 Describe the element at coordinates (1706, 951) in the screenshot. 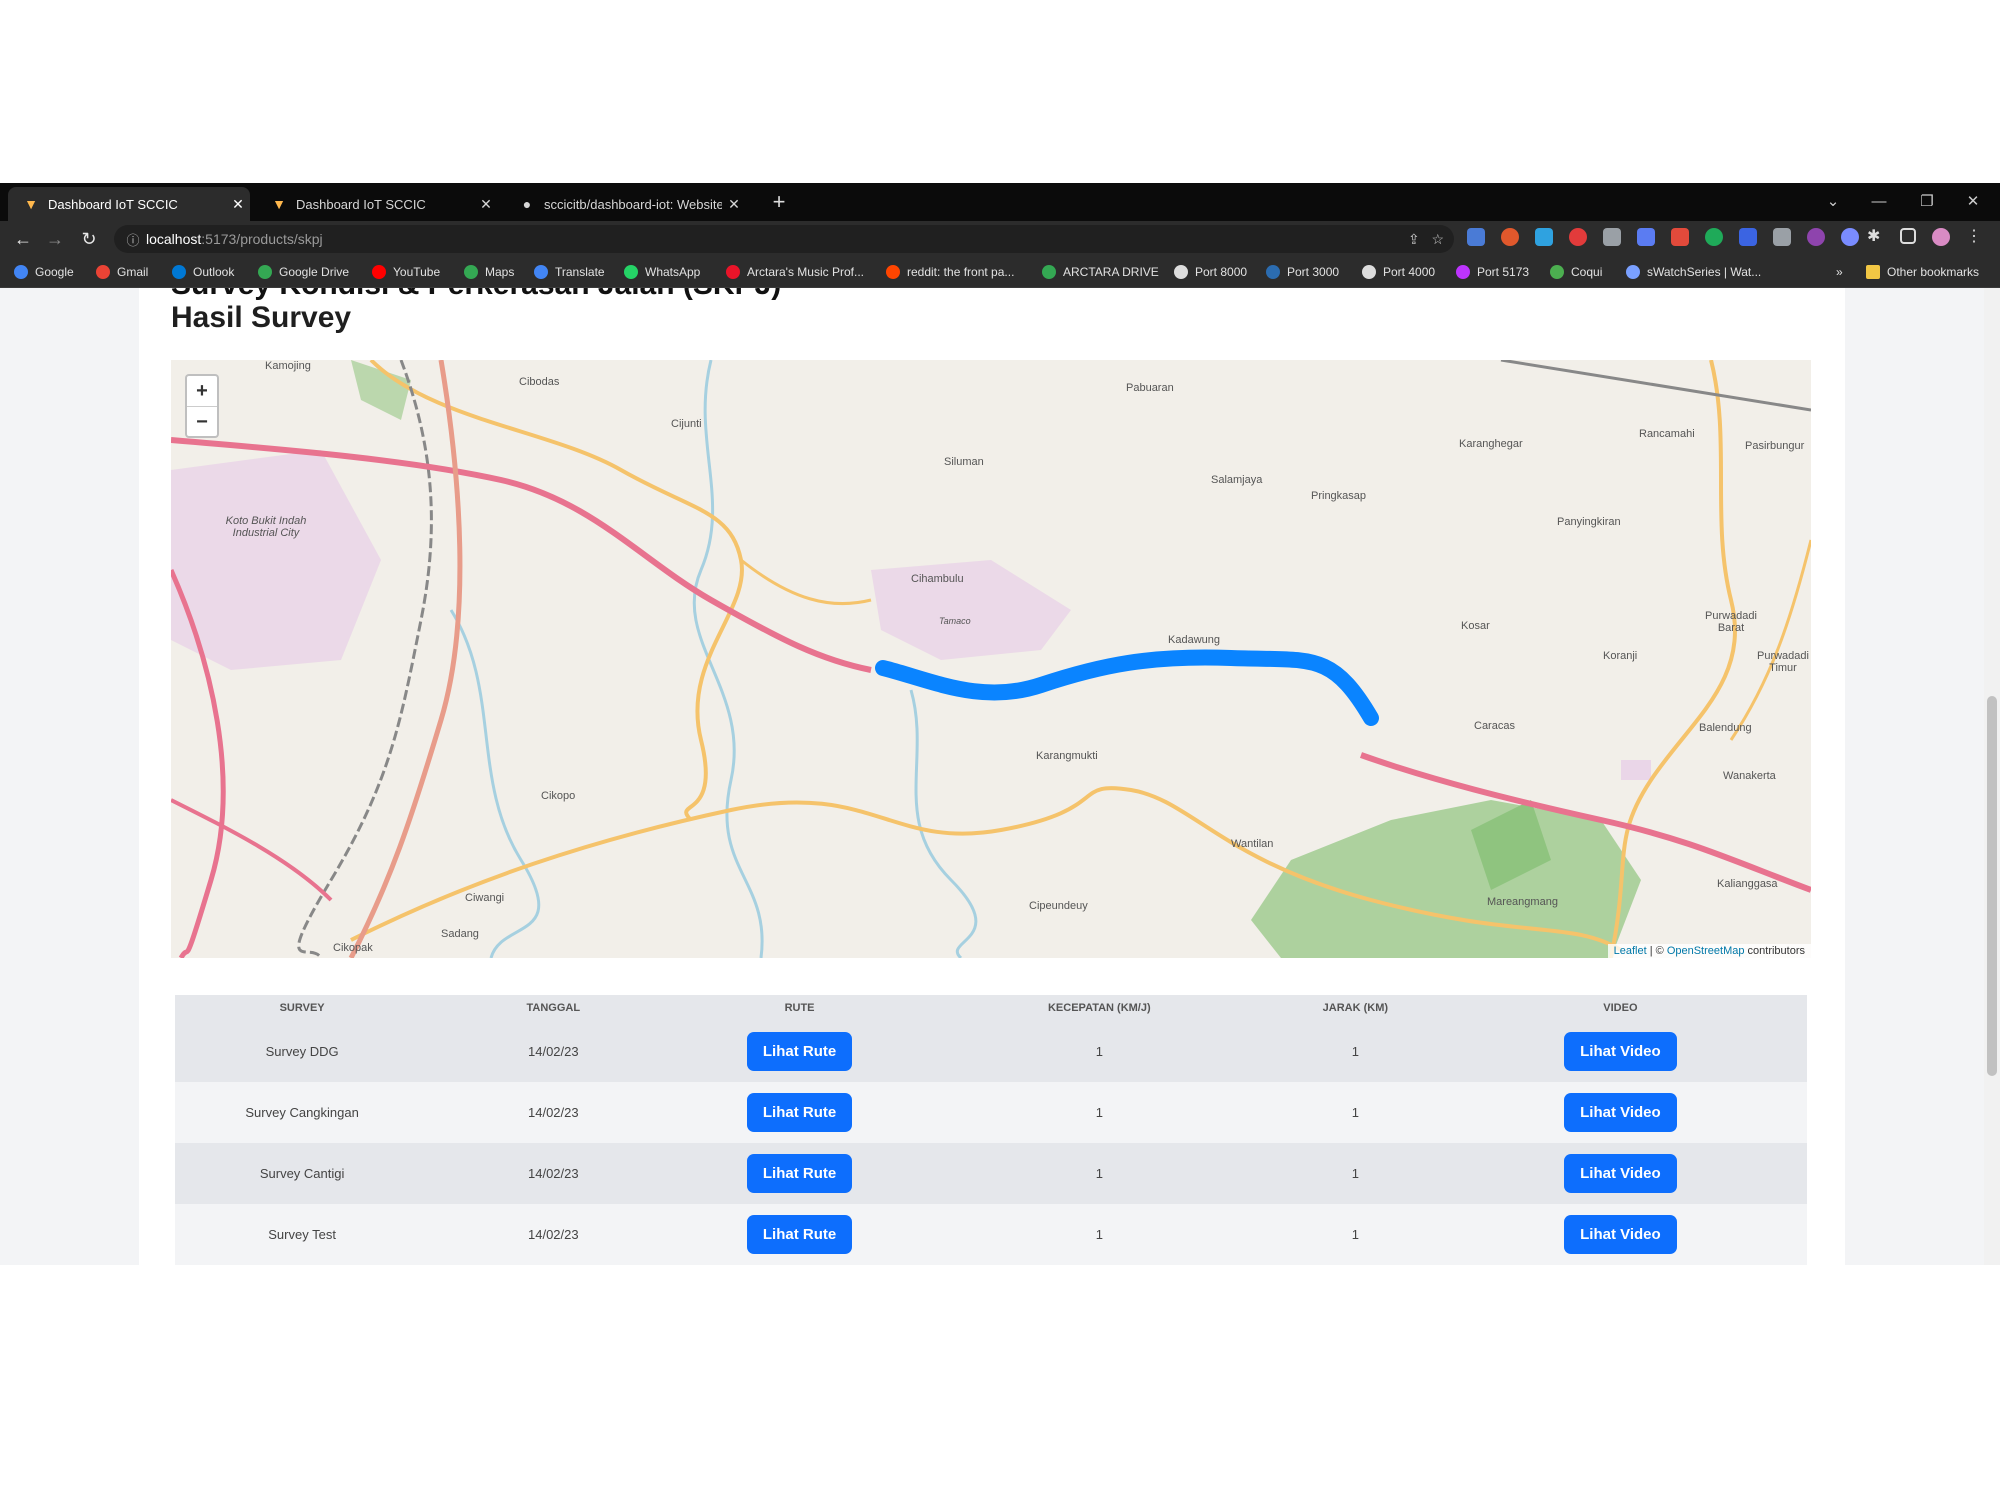

I see `openstreetmap-link: OpenStreetMap` at that location.